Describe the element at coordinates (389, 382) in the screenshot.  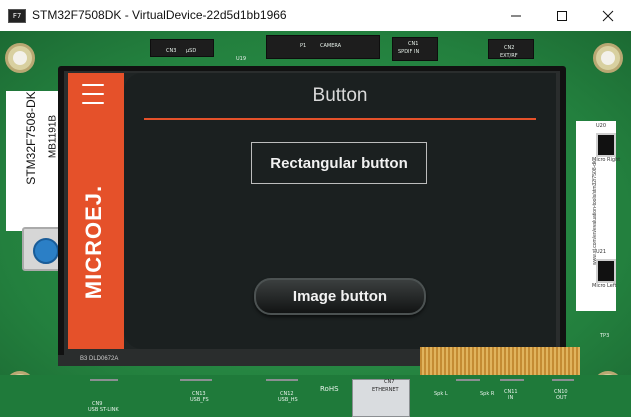
I see `silk-cn7: CN7` at that location.